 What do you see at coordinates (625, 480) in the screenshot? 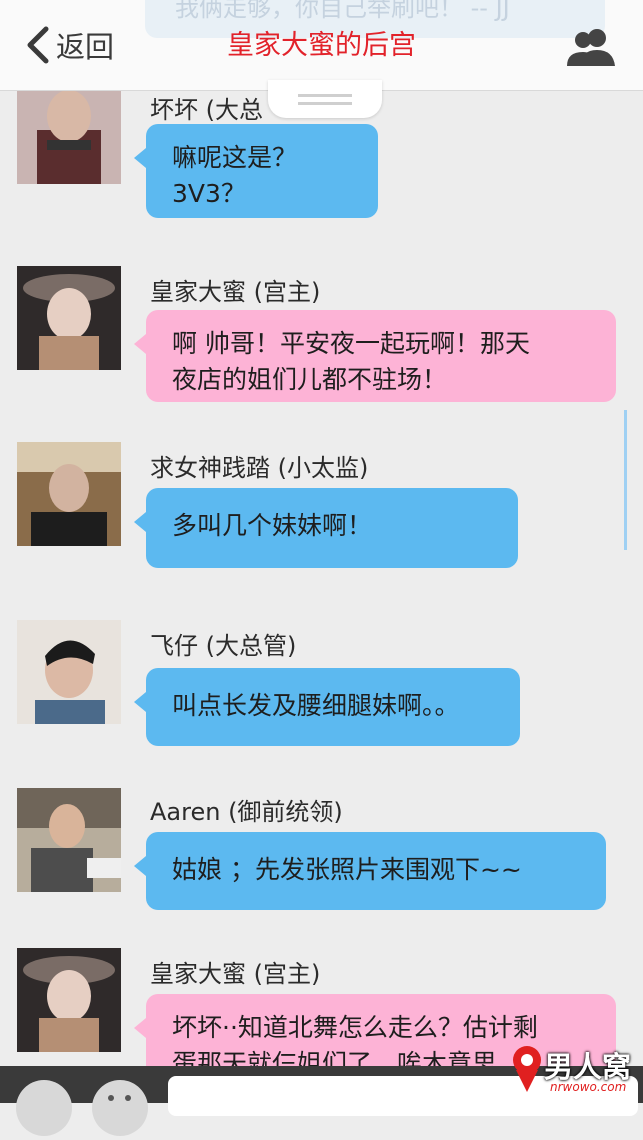
I see `scroll-indicator` at bounding box center [625, 480].